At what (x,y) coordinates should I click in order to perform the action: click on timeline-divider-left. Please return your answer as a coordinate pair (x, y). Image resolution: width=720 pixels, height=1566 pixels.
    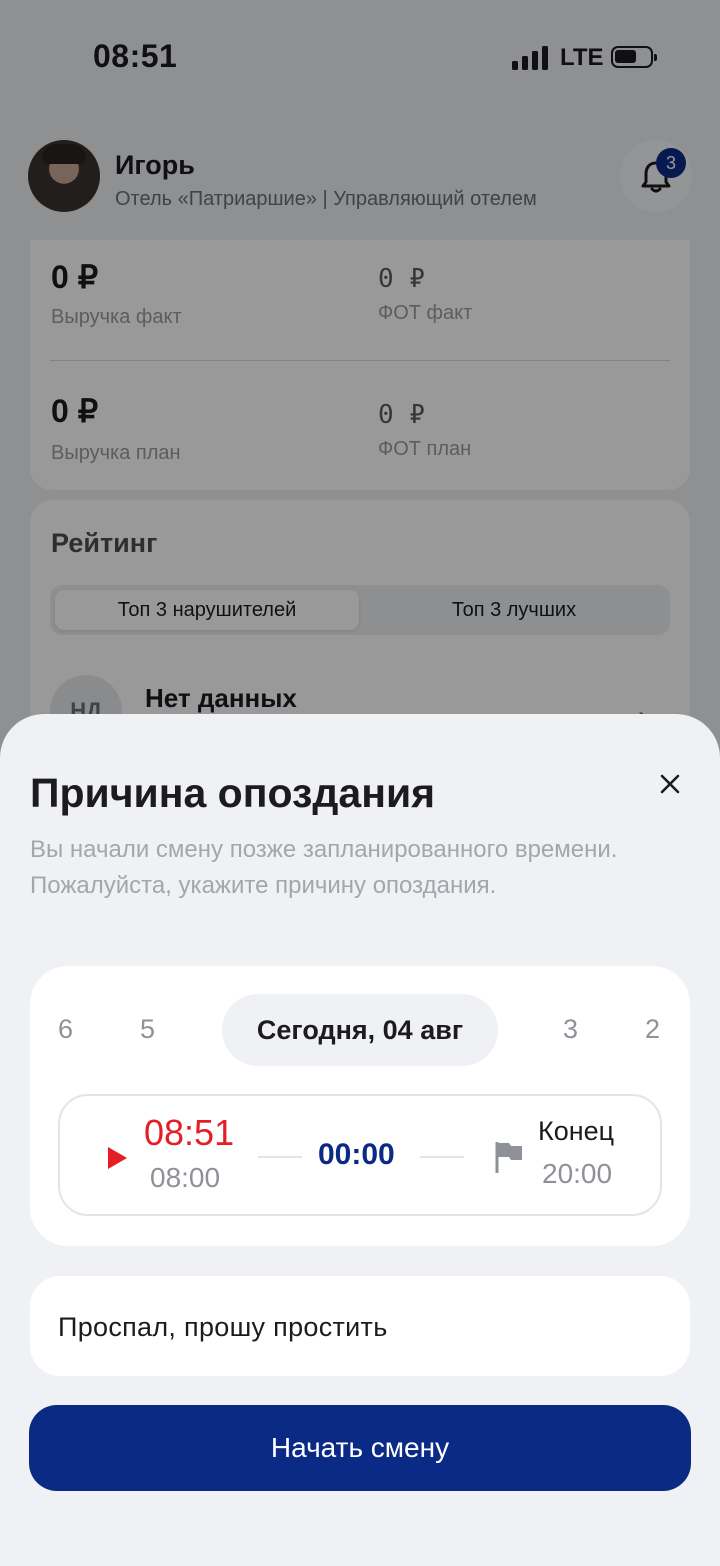
    Looking at the image, I should click on (280, 1157).